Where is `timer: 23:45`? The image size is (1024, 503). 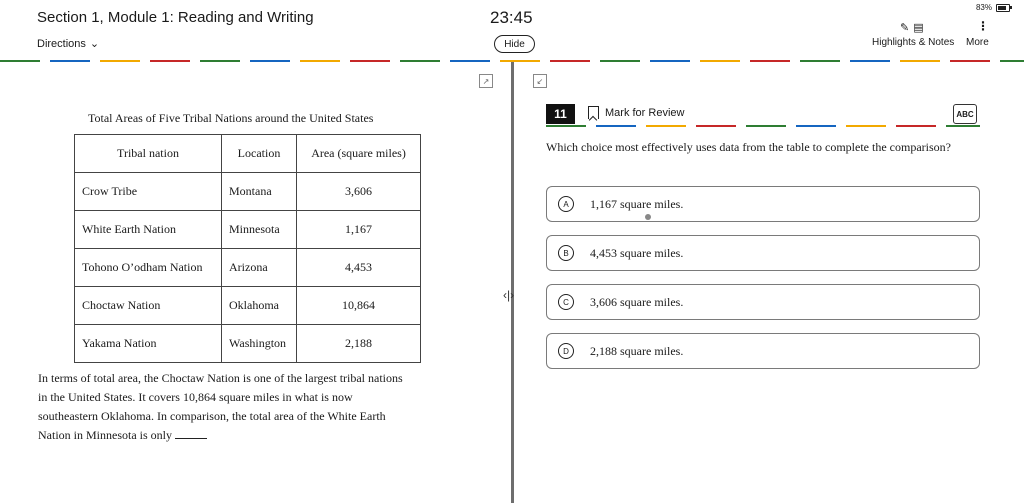
timer: 23:45 is located at coordinates (511, 17).